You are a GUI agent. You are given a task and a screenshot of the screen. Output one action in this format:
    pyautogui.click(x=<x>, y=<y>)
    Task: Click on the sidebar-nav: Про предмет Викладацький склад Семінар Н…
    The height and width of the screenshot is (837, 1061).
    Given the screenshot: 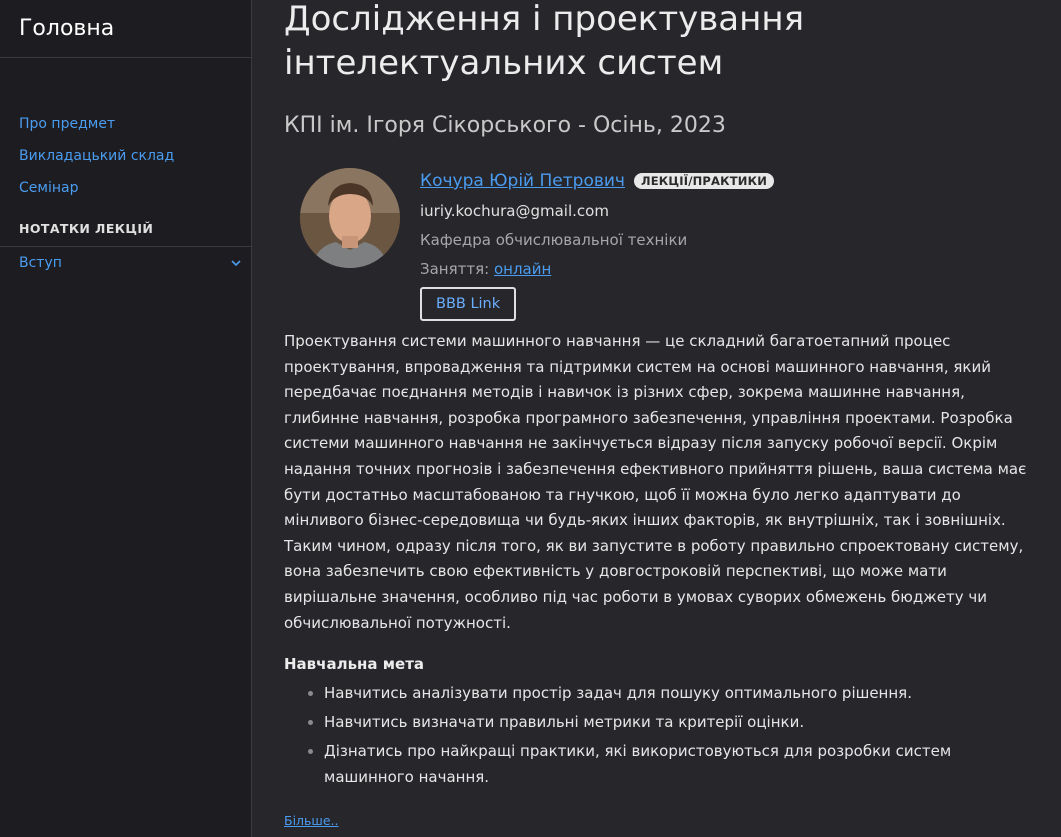 What is the action you would take?
    pyautogui.click(x=125, y=193)
    